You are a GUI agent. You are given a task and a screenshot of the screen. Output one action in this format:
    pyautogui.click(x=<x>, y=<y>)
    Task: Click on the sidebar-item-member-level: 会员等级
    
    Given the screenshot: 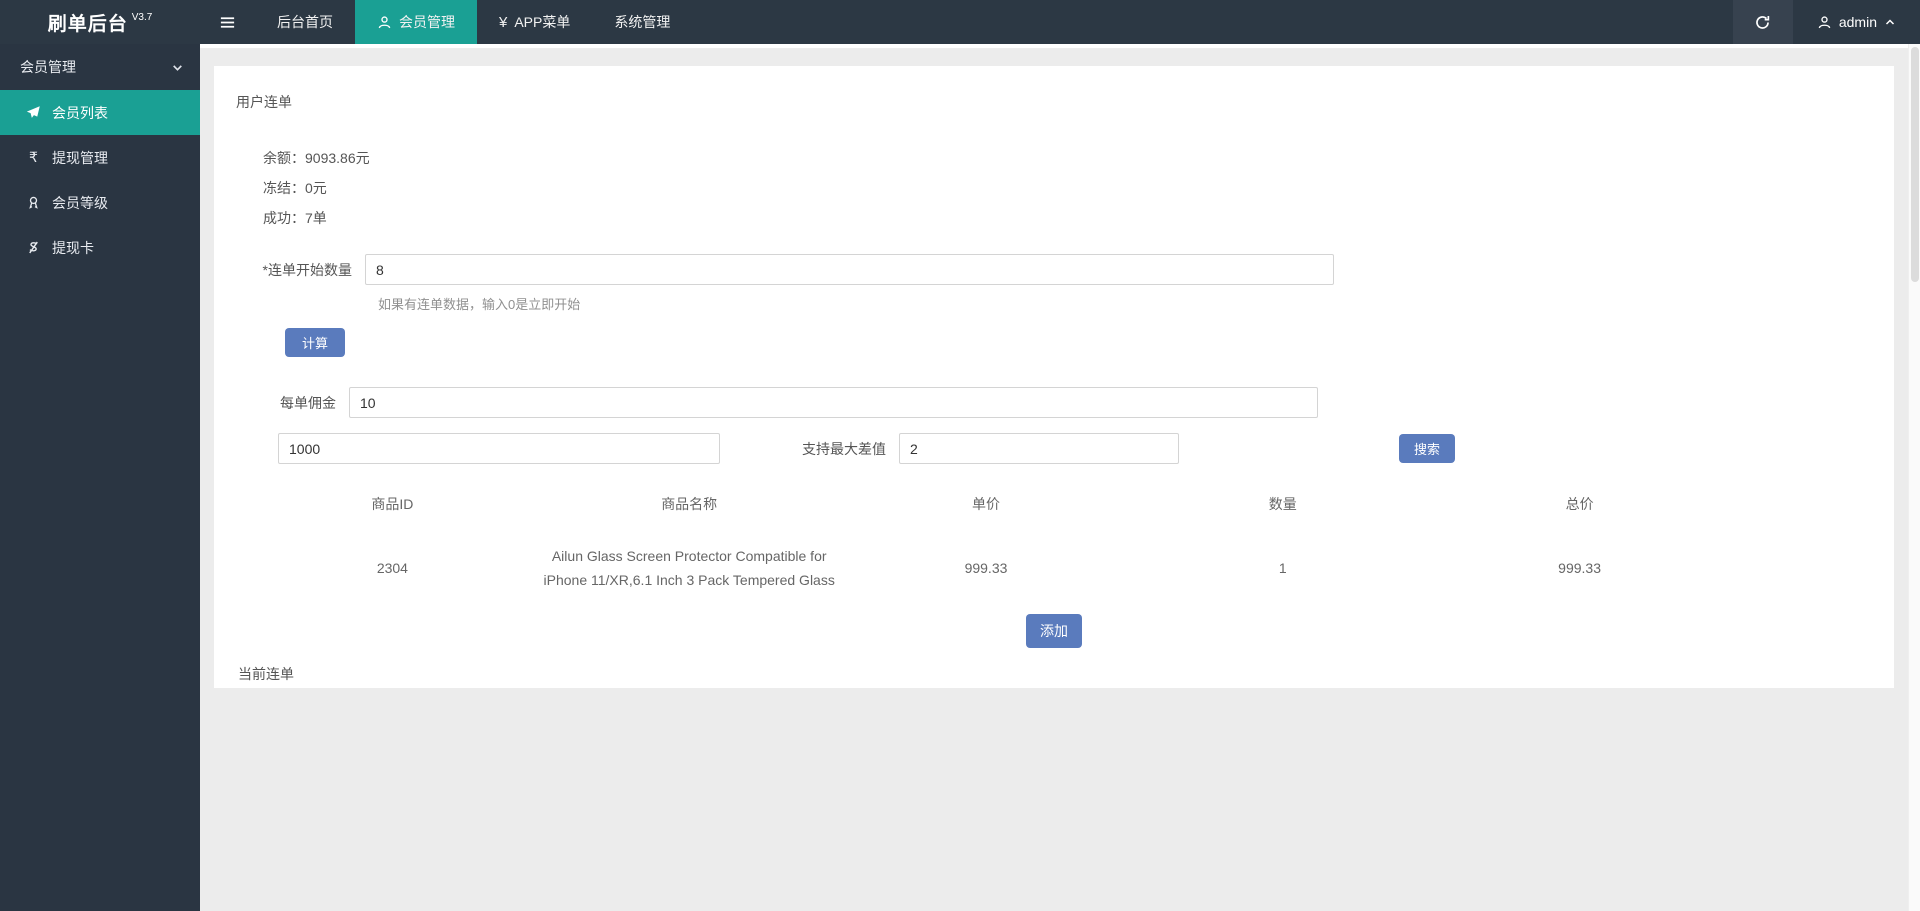 What is the action you would take?
    pyautogui.click(x=100, y=202)
    